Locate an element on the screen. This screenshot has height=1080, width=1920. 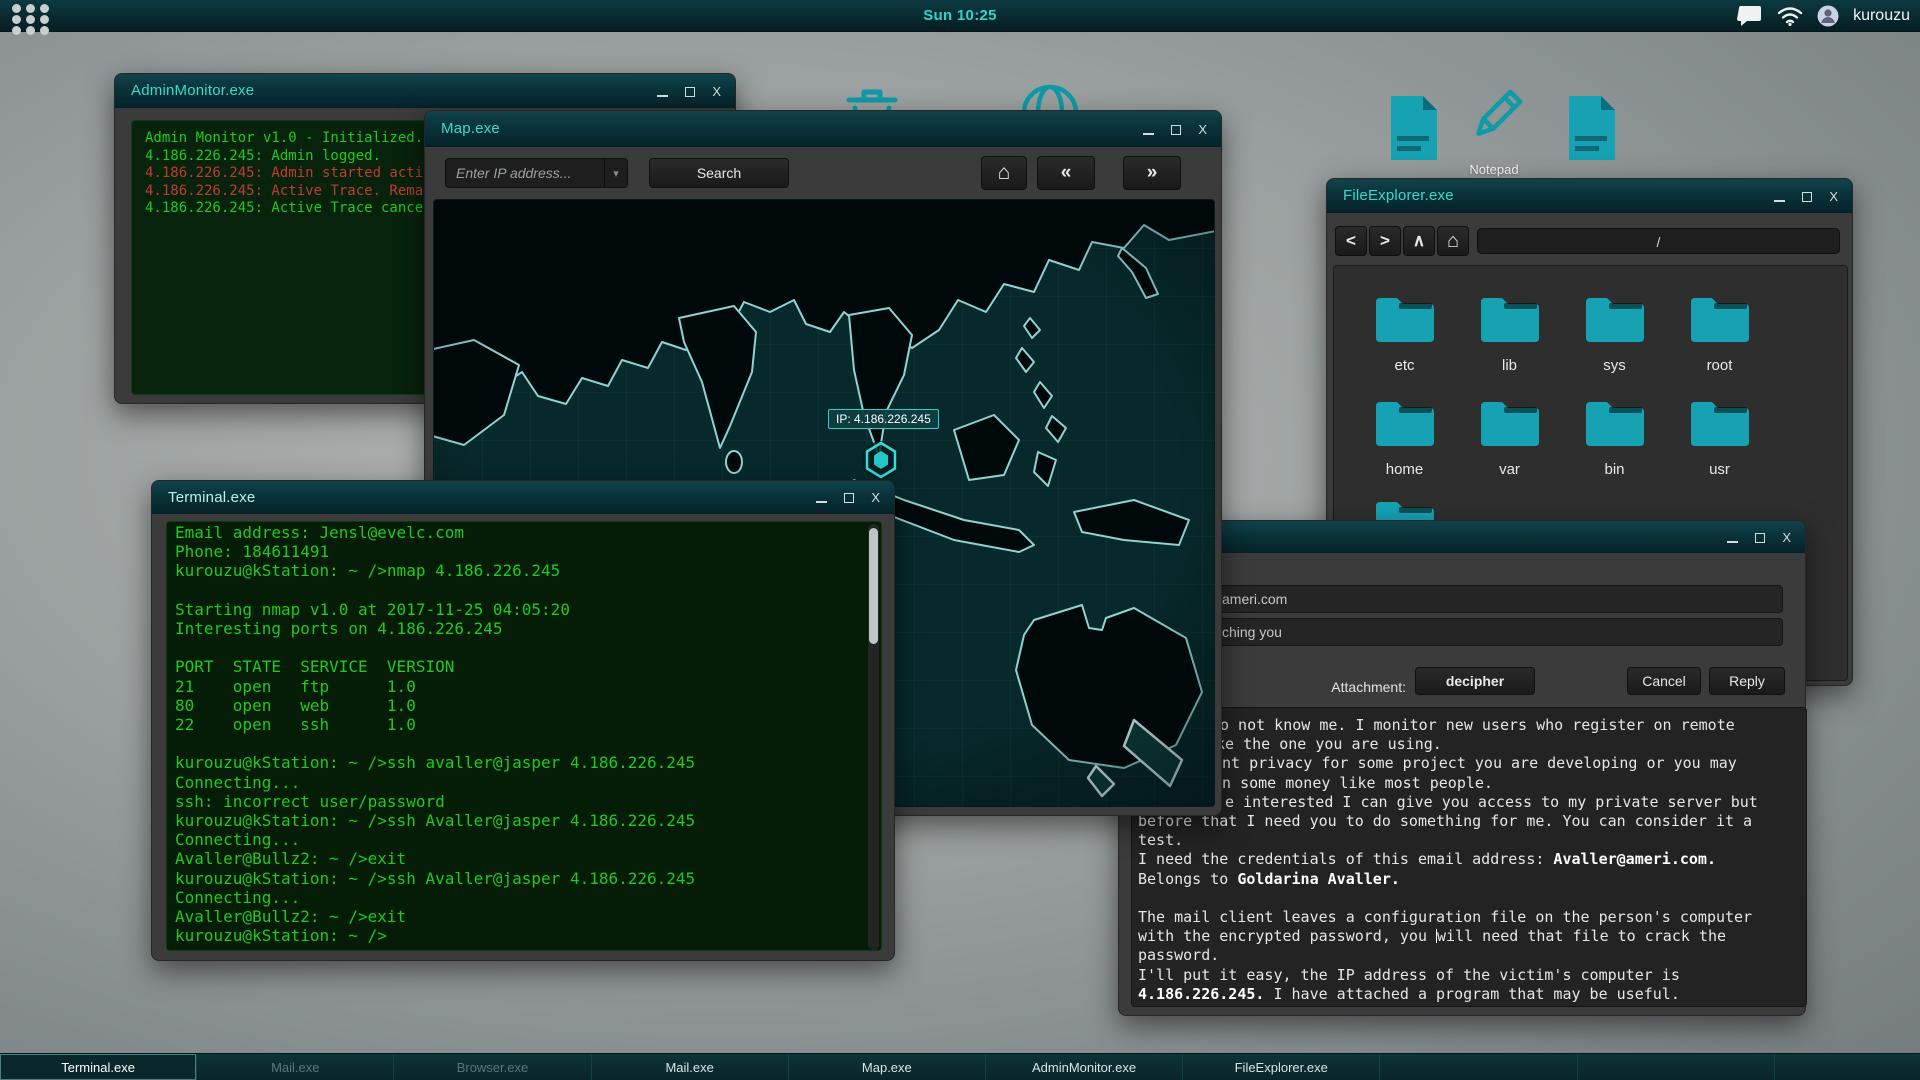
folder-sys: sys is located at coordinates (1614, 333).